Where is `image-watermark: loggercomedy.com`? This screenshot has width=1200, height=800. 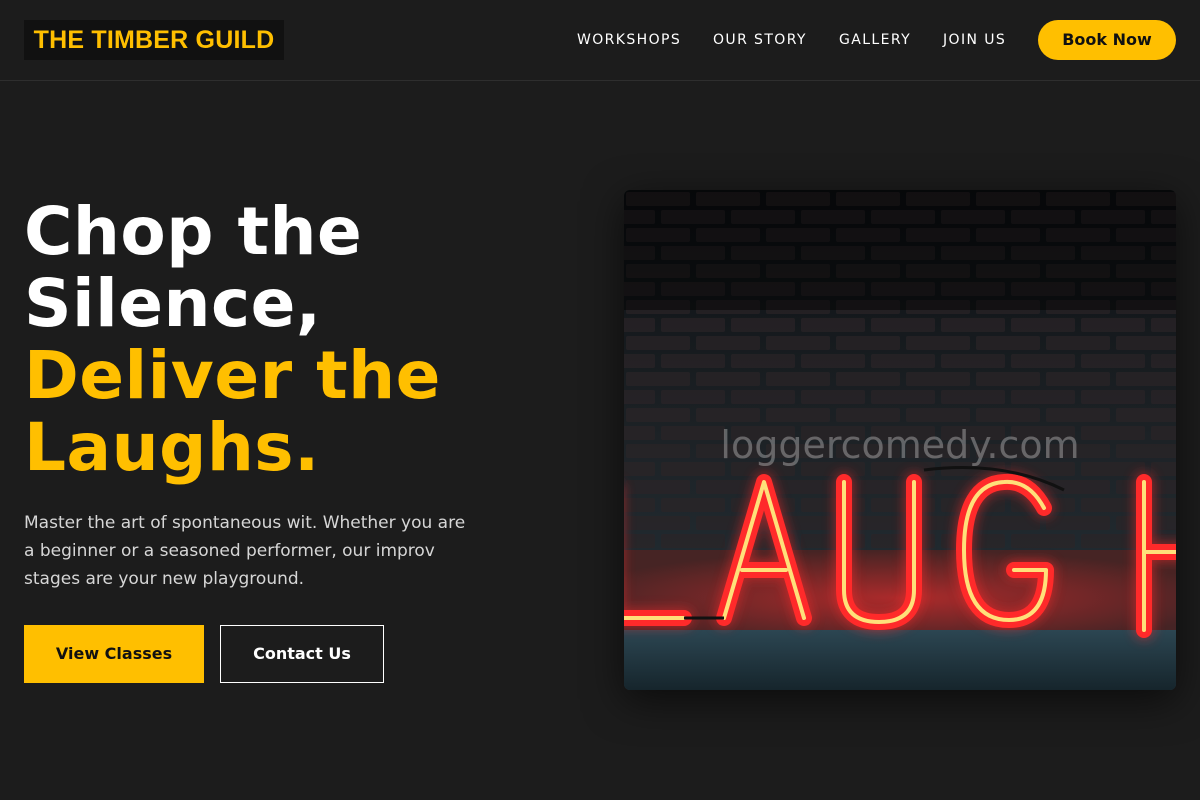
image-watermark: loggercomedy.com is located at coordinates (899, 445).